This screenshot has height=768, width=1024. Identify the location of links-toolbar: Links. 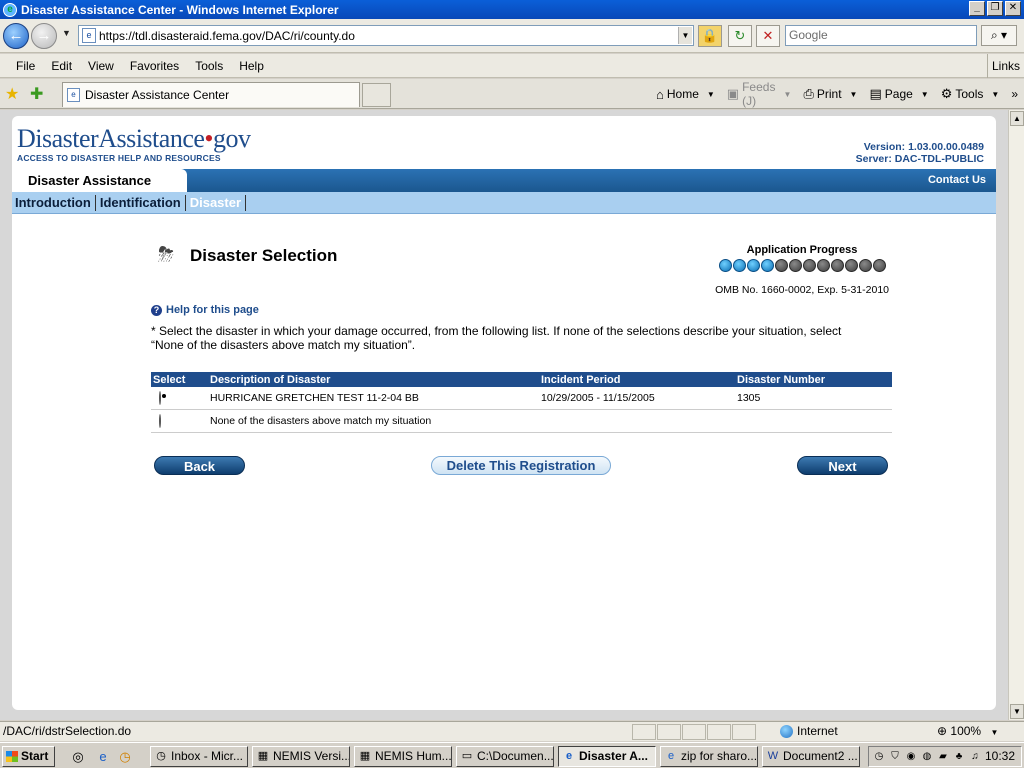
(1005, 66).